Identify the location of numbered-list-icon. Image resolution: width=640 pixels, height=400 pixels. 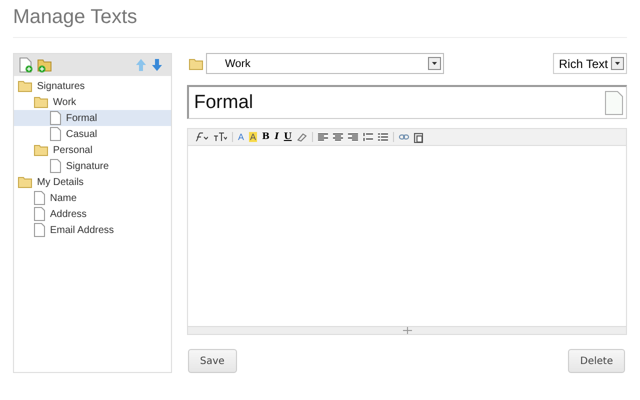
(367, 137).